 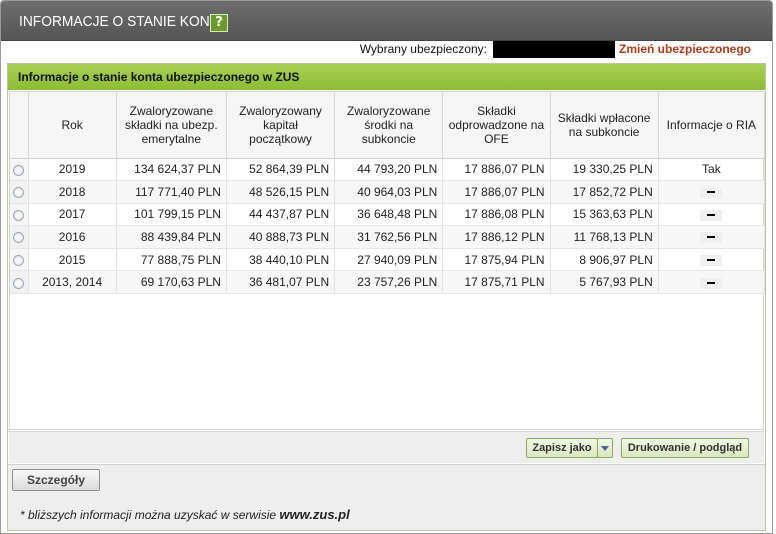 I want to click on cell-year: 2016, so click(x=72, y=237).